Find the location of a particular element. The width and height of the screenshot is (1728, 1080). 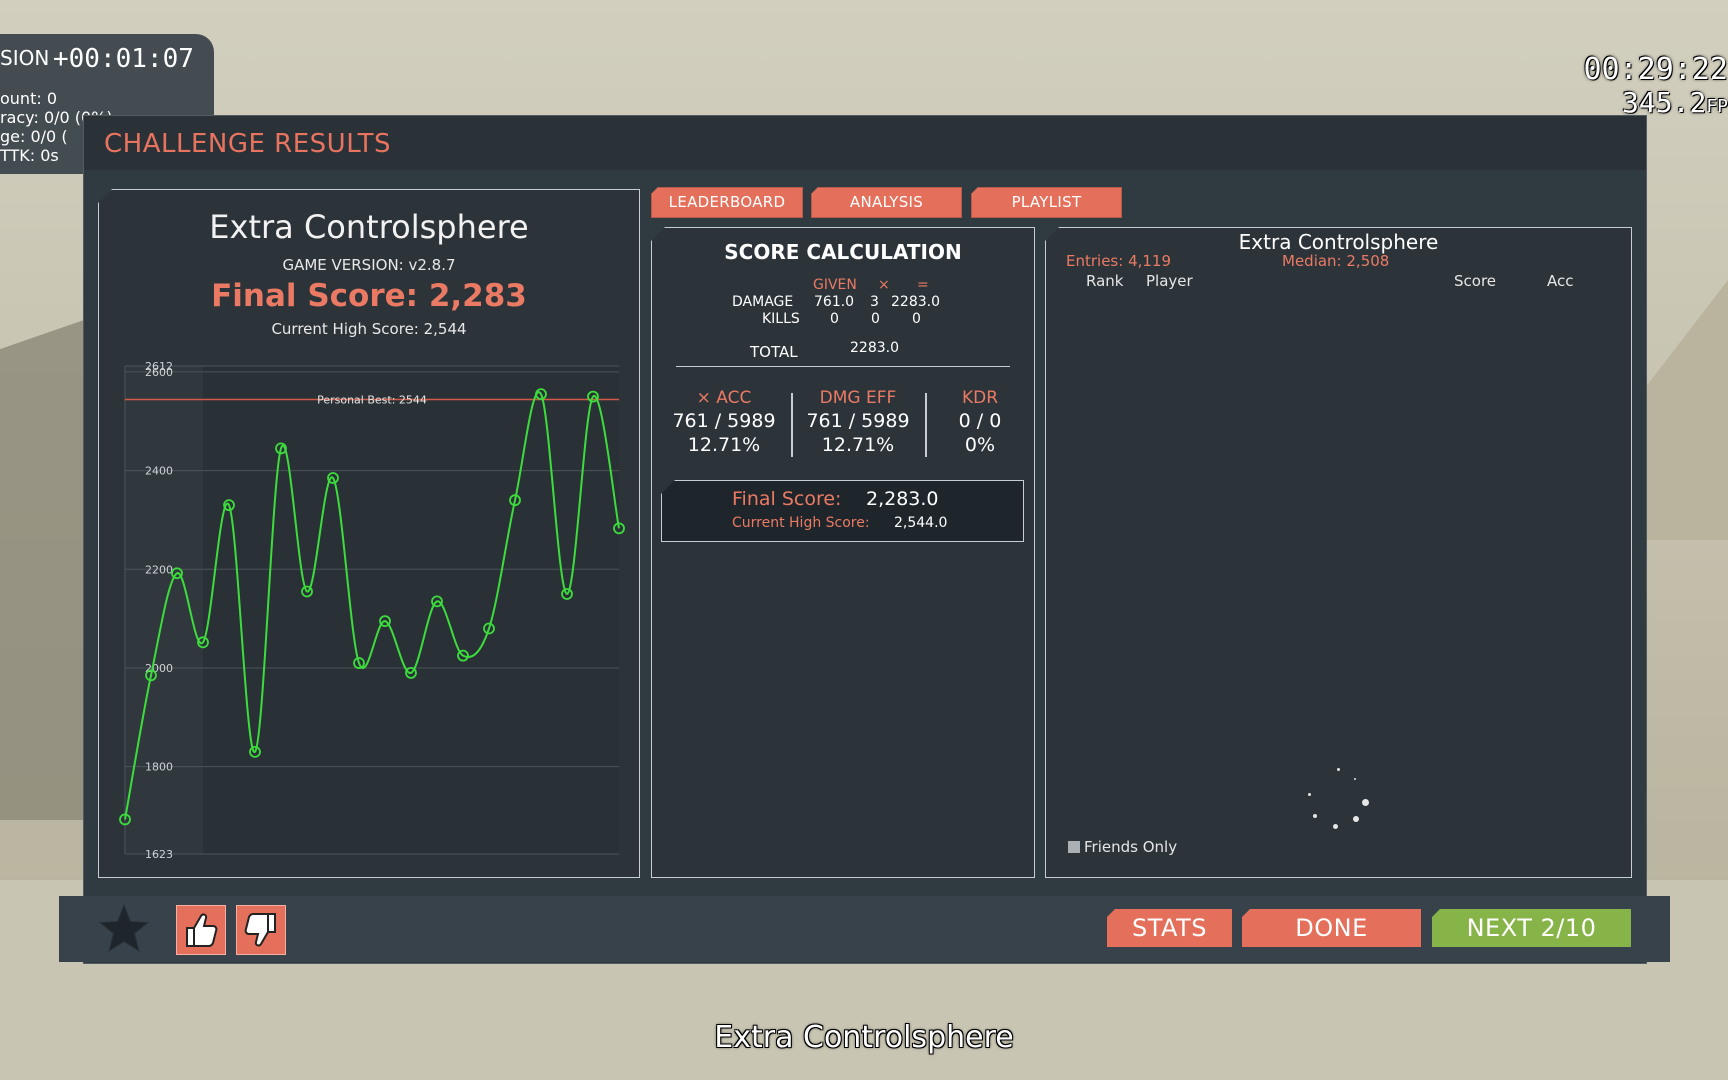

fps-unit: FP is located at coordinates (1717, 106).